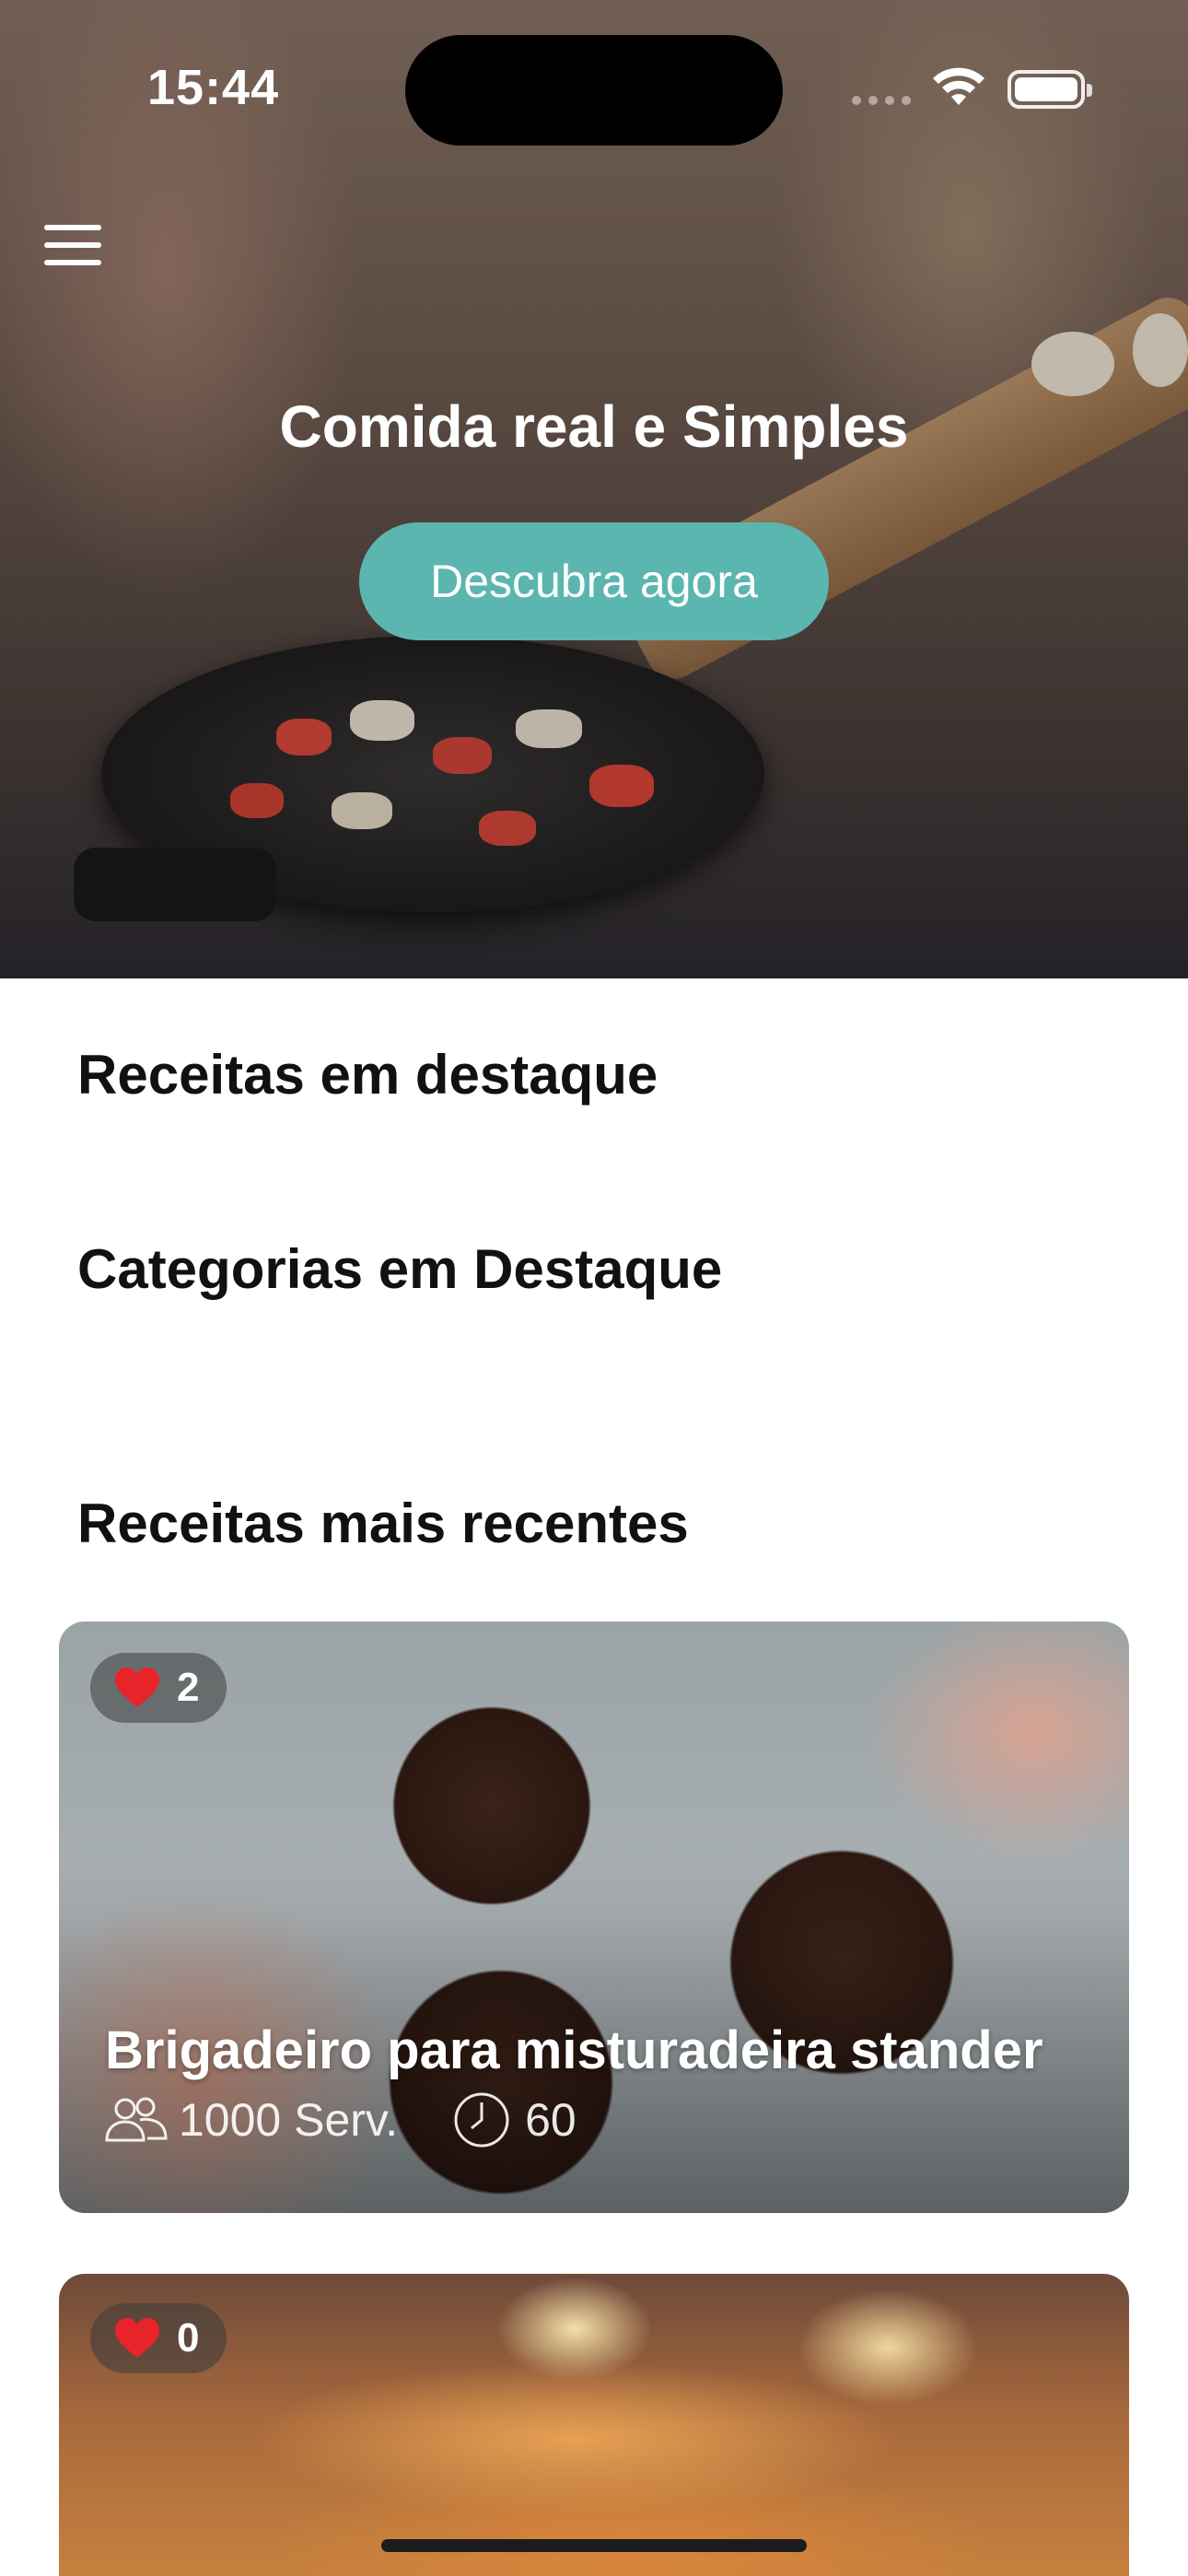 The image size is (1188, 2576). What do you see at coordinates (482, 2120) in the screenshot?
I see `clock-icon` at bounding box center [482, 2120].